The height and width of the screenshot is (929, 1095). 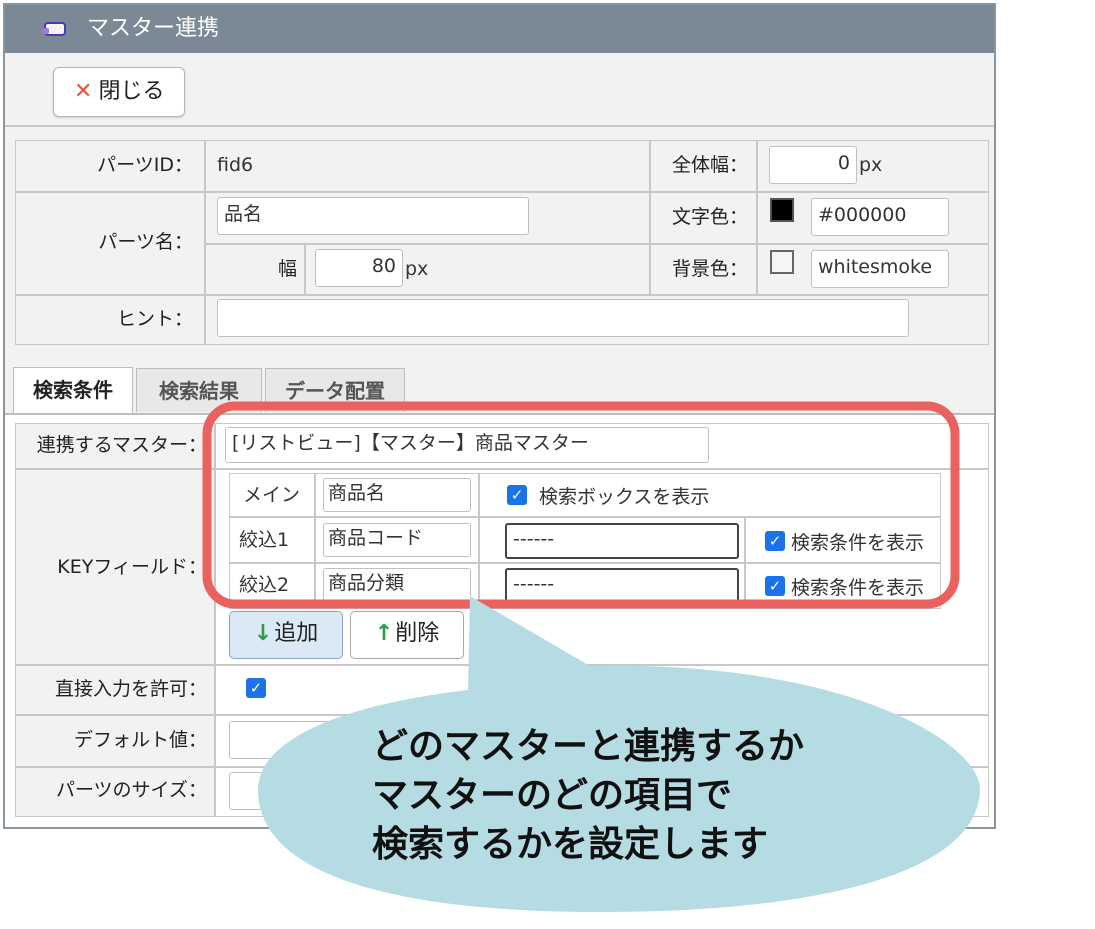 I want to click on callout-text: どのマスターと連携するか マスターのどの項目で 検索するかを設定します, so click(x=652, y=795).